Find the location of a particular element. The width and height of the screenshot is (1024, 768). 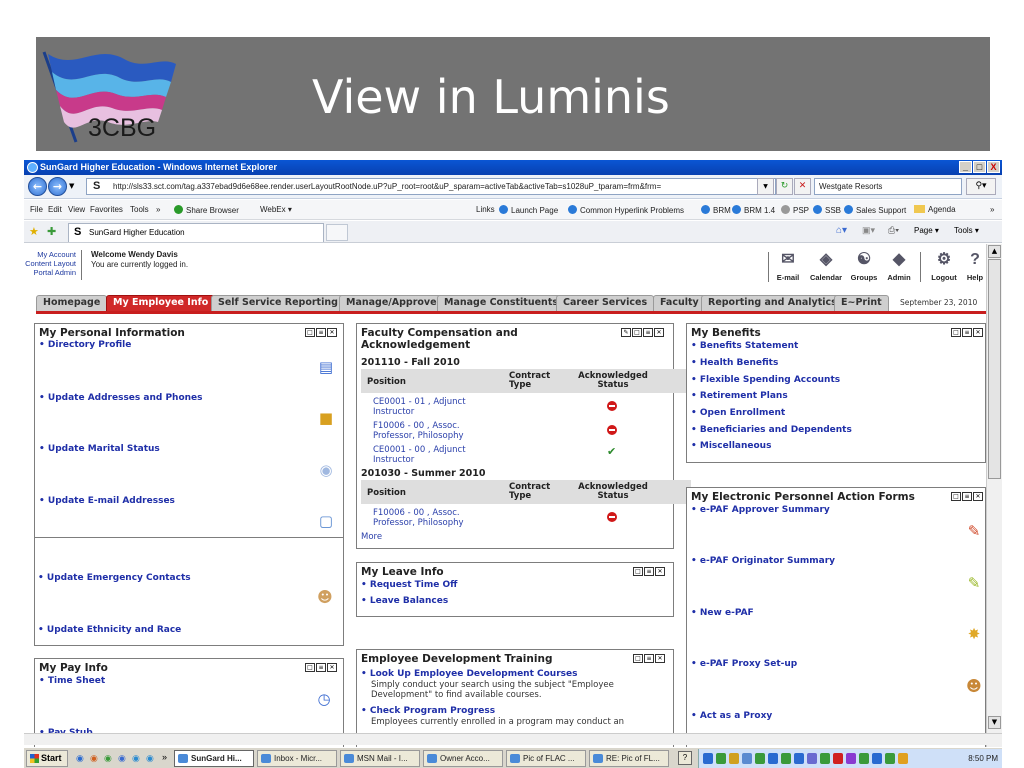

menu-view: View is located at coordinates (76, 209).